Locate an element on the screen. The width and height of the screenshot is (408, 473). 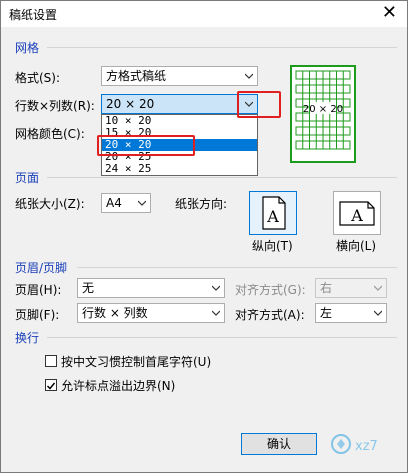
footer-select: 行数 × 列数 is located at coordinates (151, 313).